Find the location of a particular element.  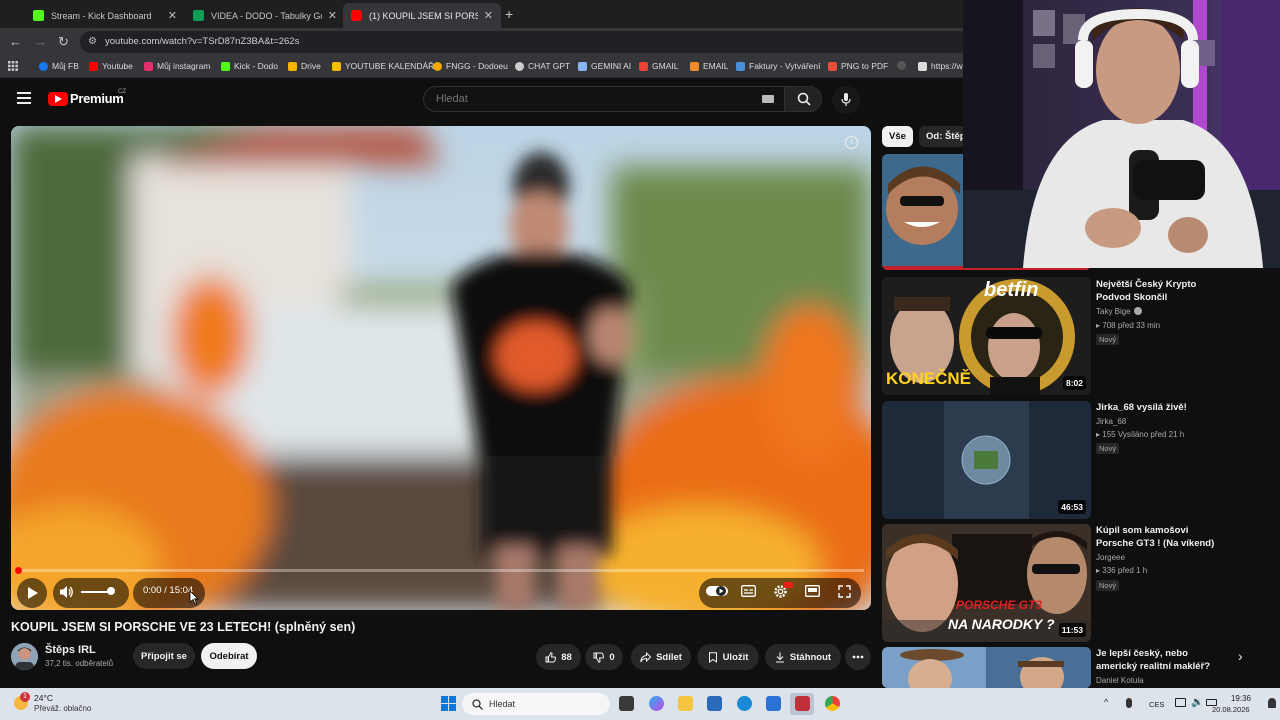

info-icon: i is located at coordinates (851, 142).